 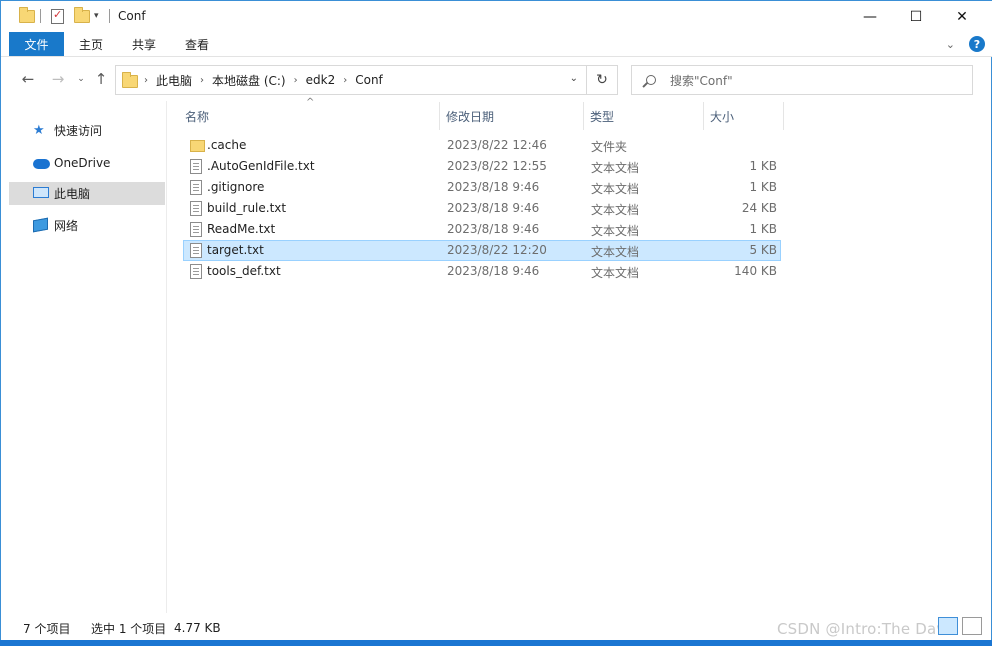 What do you see at coordinates (101, 79) in the screenshot?
I see `up-button: ↑` at bounding box center [101, 79].